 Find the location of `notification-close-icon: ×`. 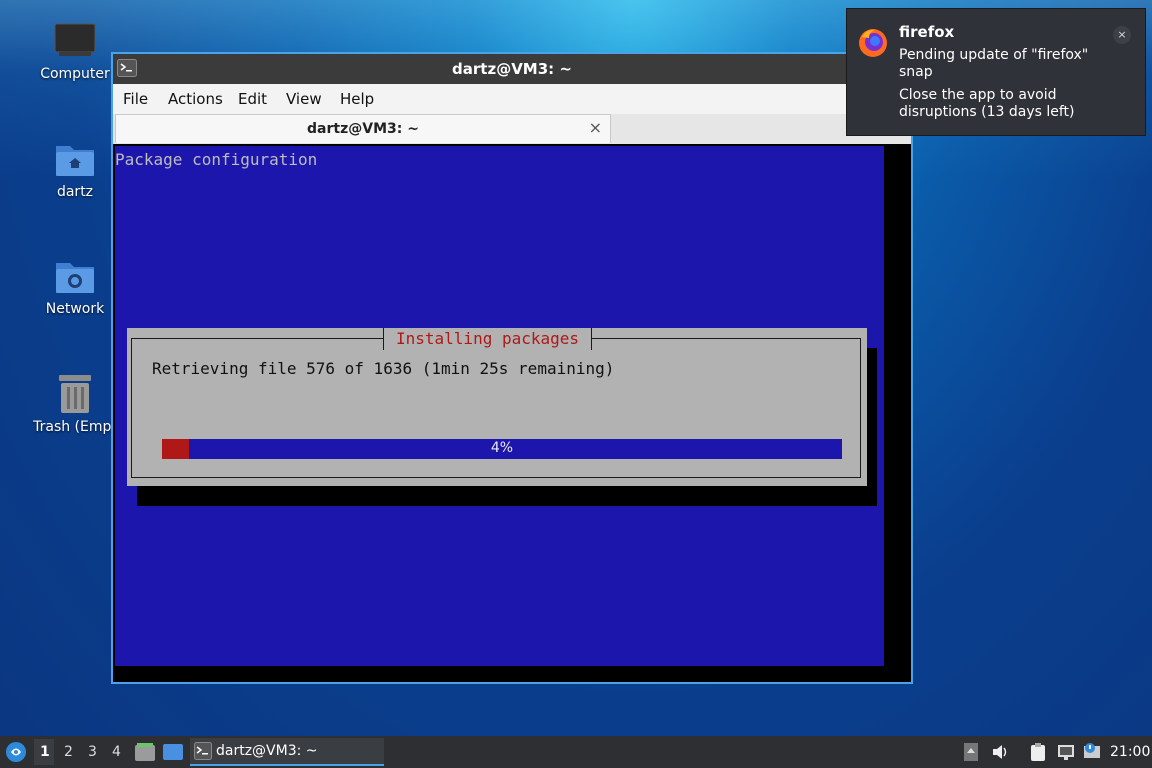

notification-close-icon: × is located at coordinates (1122, 35).